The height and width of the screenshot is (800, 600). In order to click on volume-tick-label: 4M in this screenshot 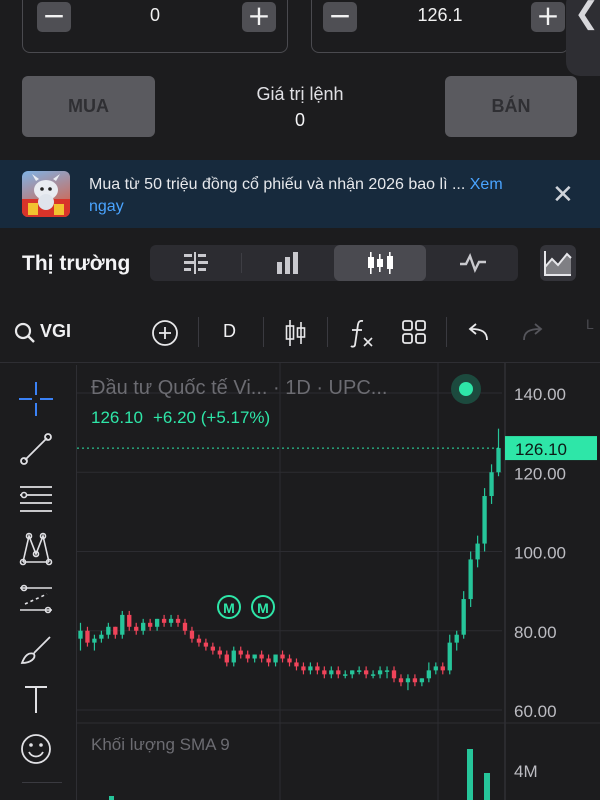, I will do `click(526, 771)`.